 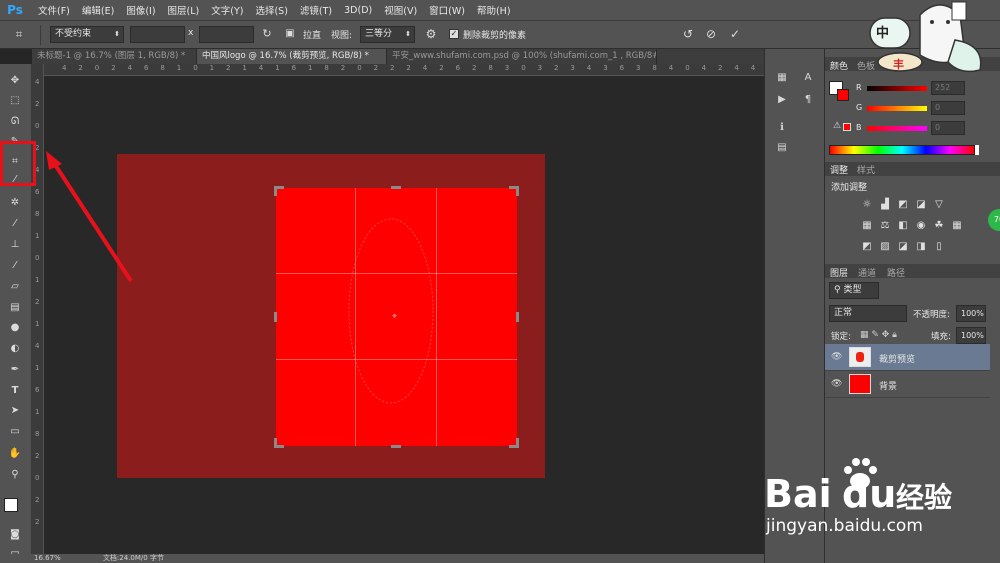 What do you see at coordinates (896, 272) in the screenshot?
I see `tab-paths: 路径` at bounding box center [896, 272].